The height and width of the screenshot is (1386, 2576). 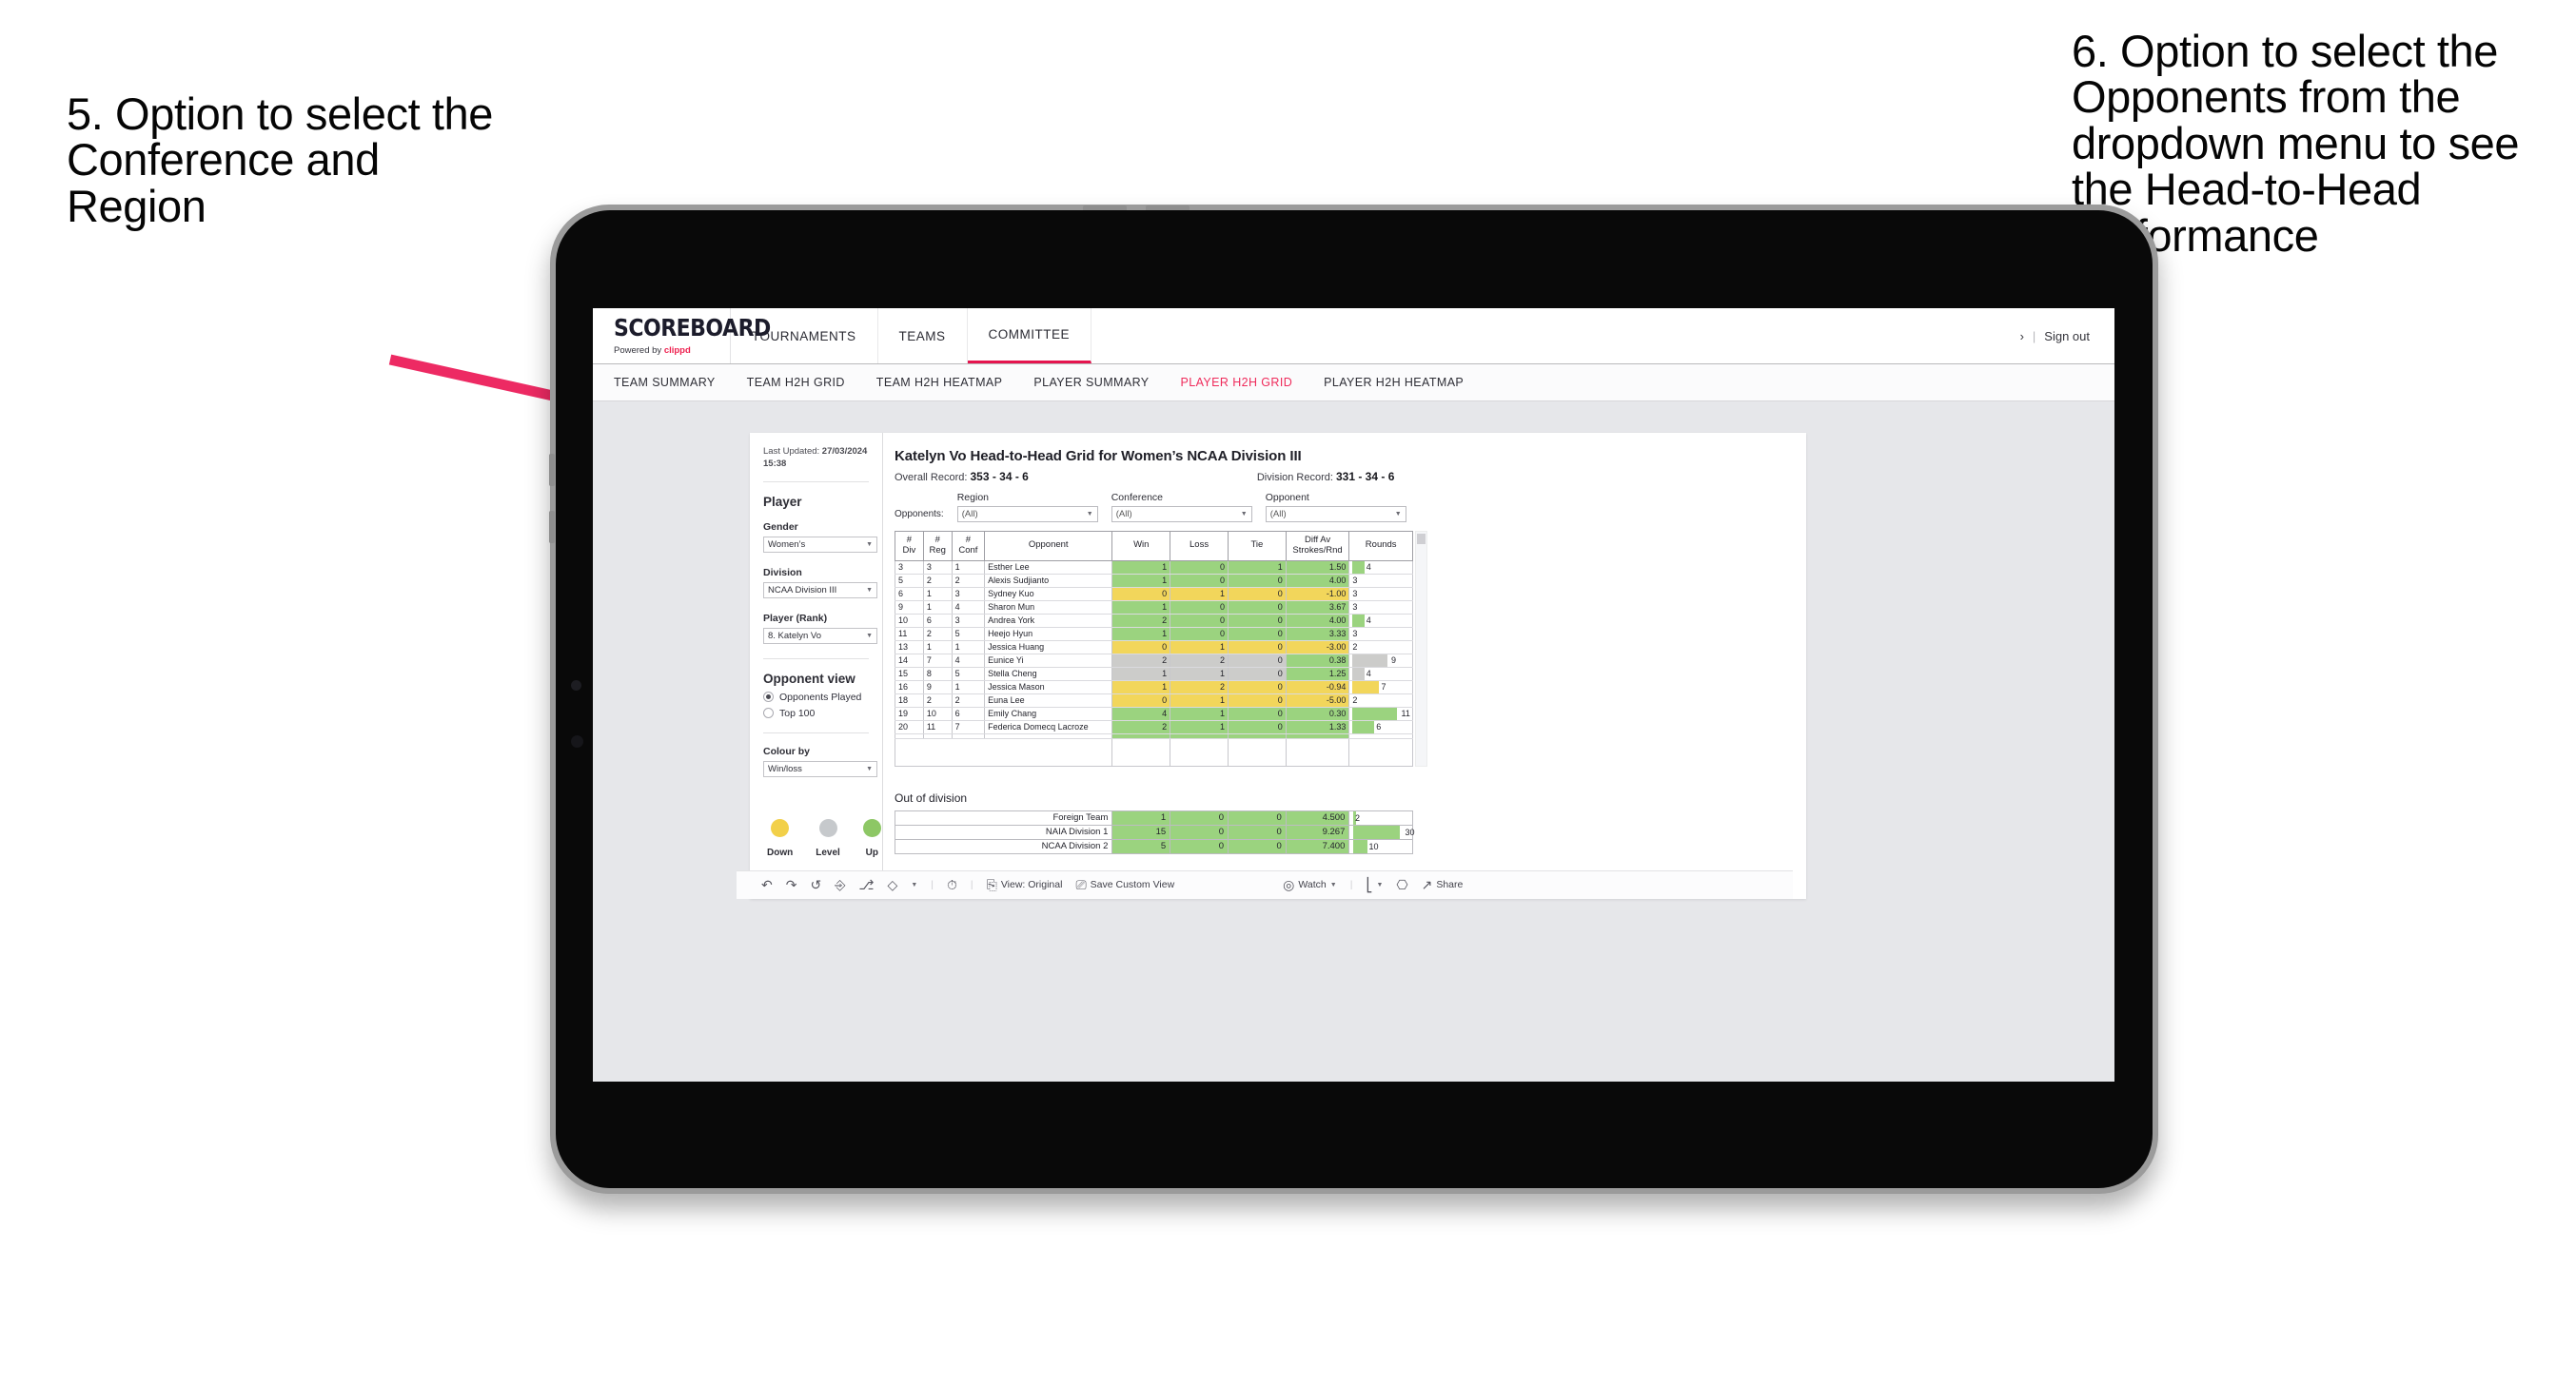 What do you see at coordinates (1154, 594) in the screenshot?
I see `table-row: 6 1 3 Sydney Kuo 0 1 0 -1.00 3` at bounding box center [1154, 594].